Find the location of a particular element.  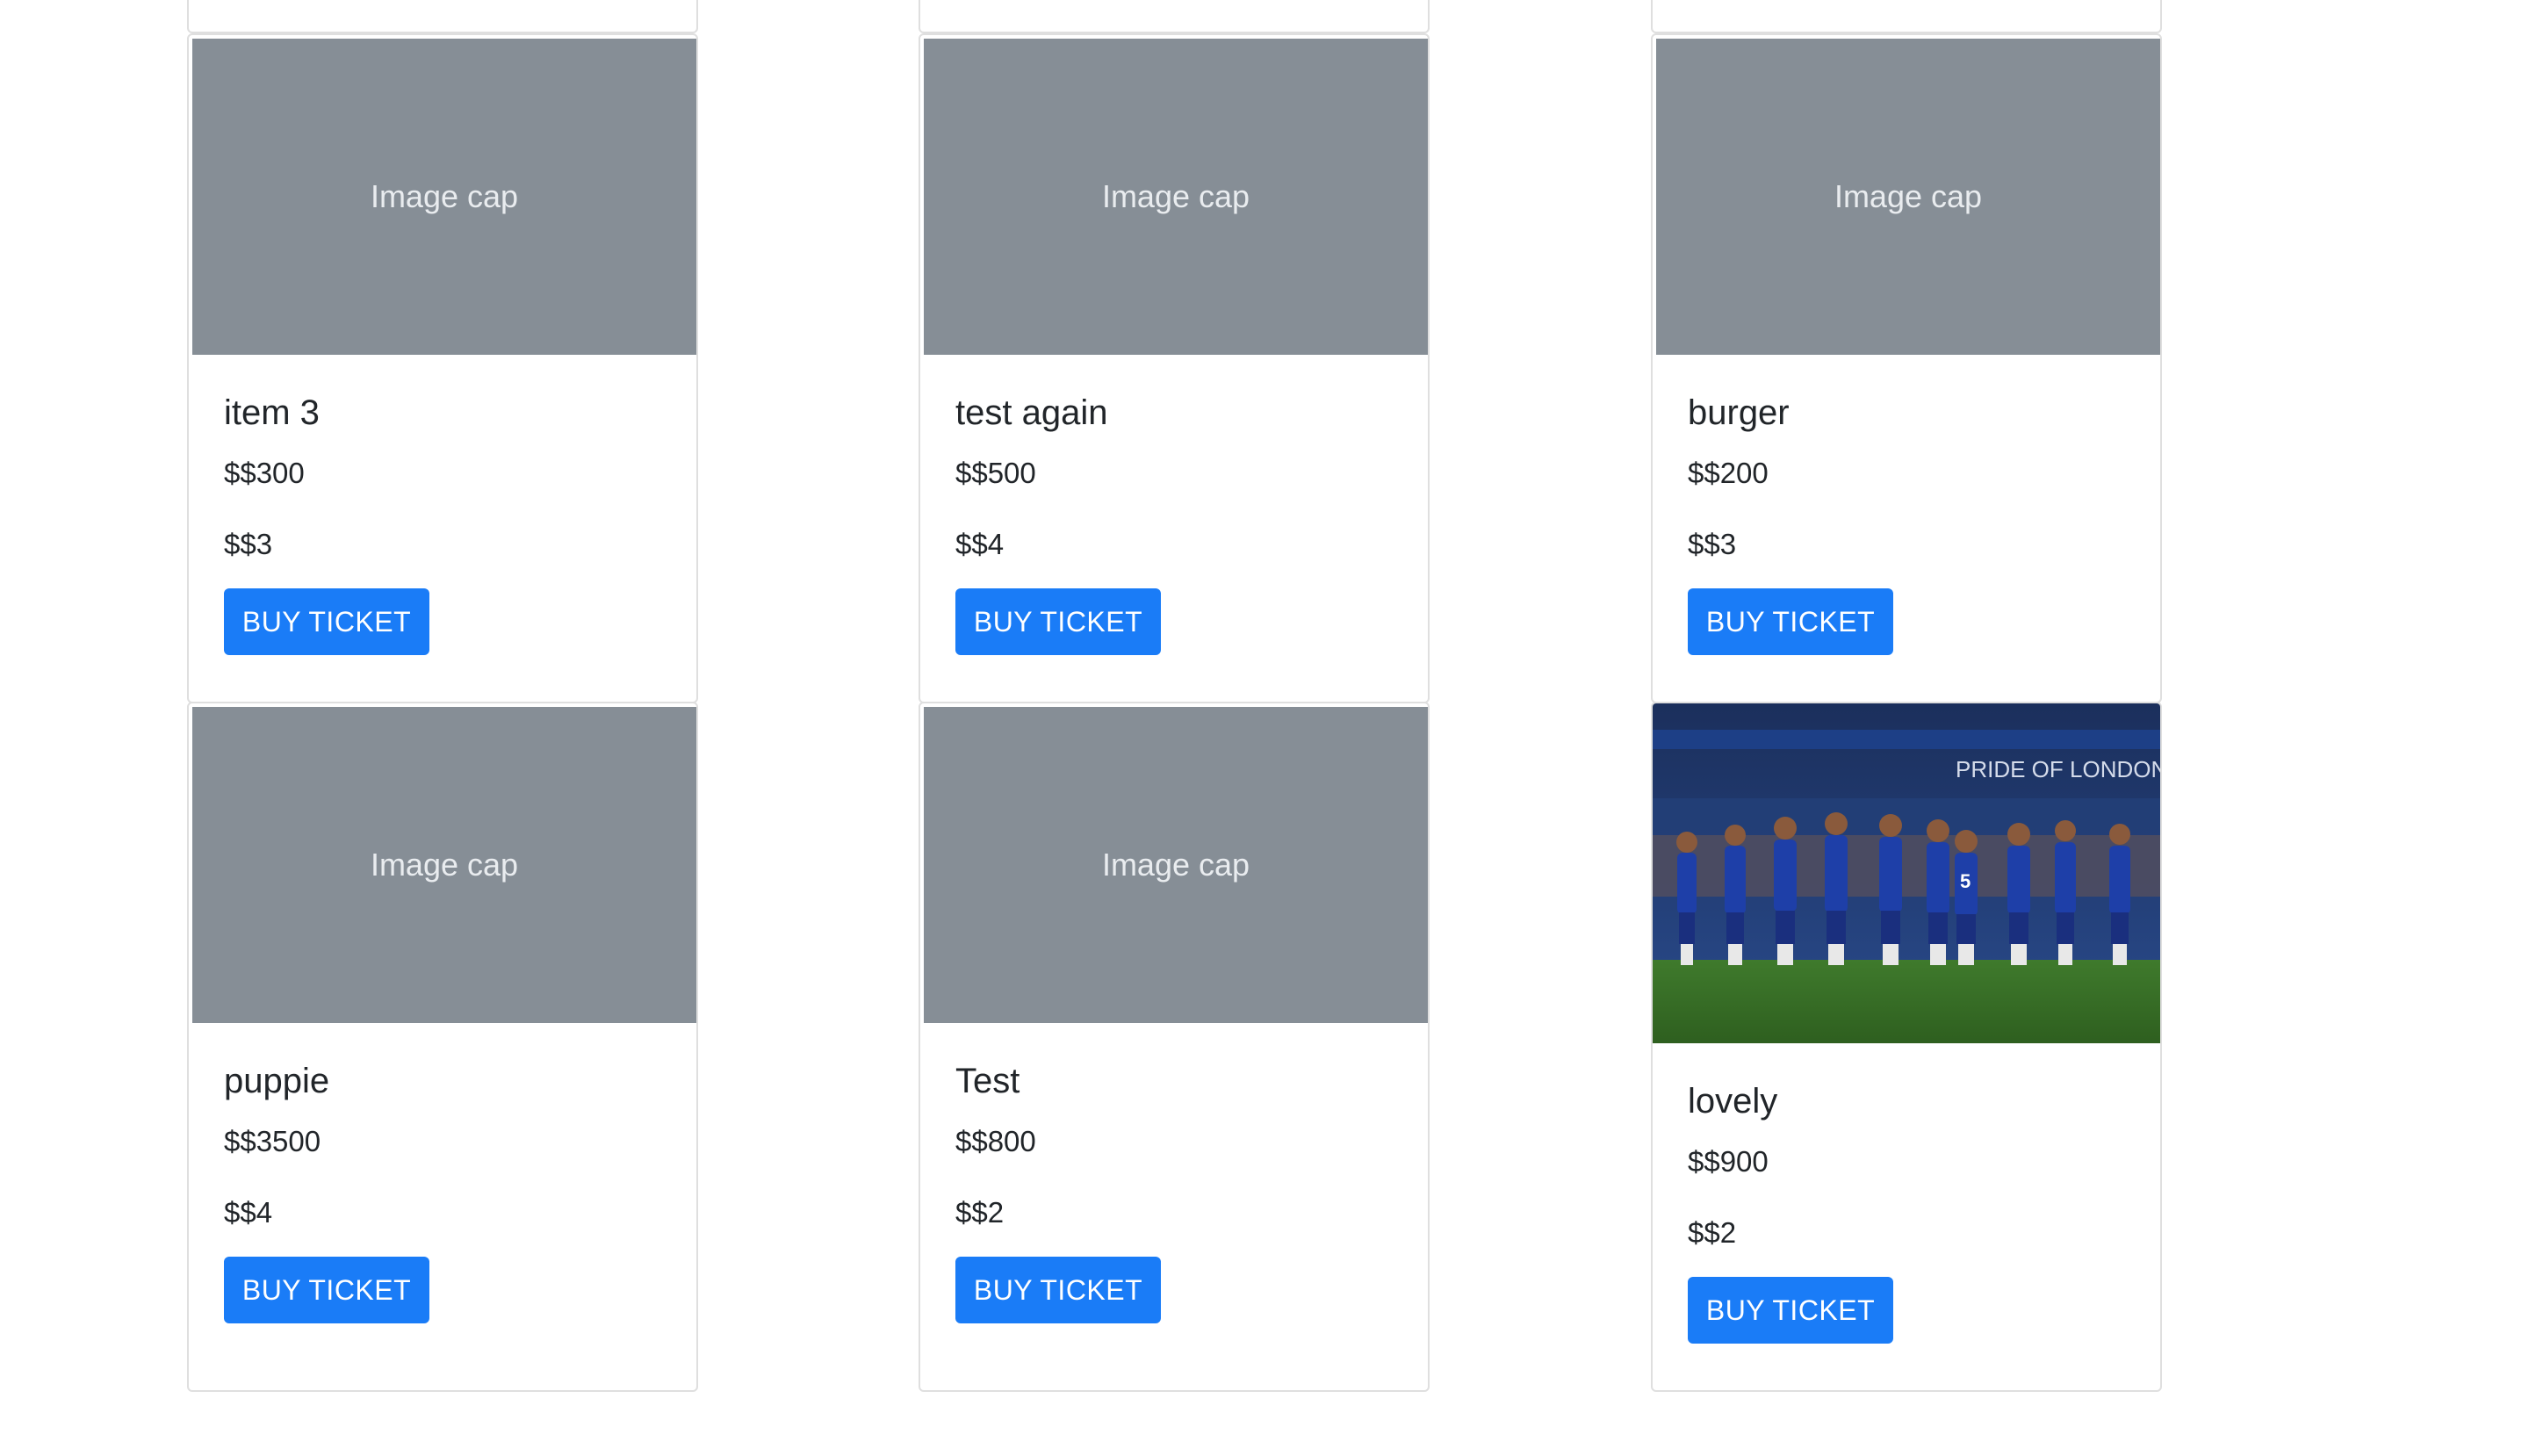

card-price: $$3500 is located at coordinates (273, 1141).